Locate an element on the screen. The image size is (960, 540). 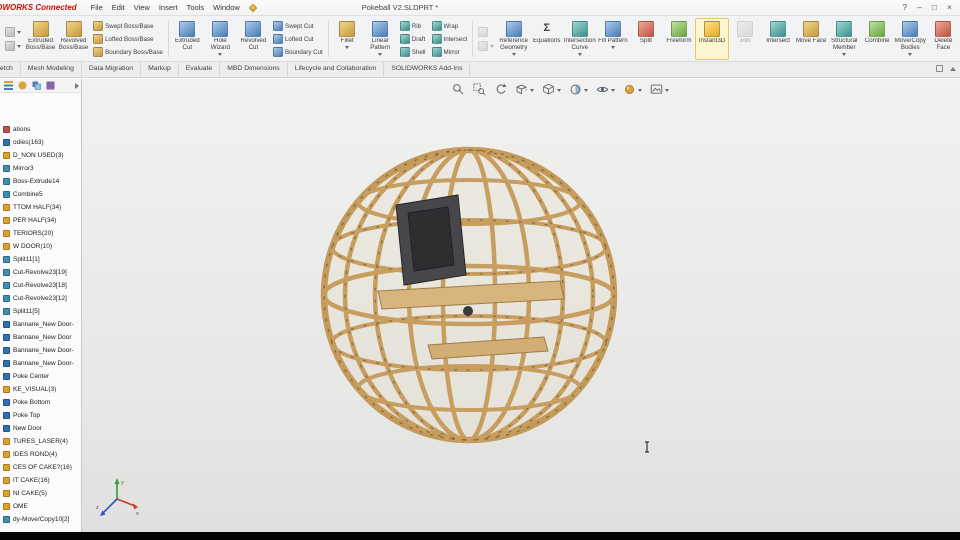
tree-item: TURES_LASER(4) is located at coordinates (40, 441).